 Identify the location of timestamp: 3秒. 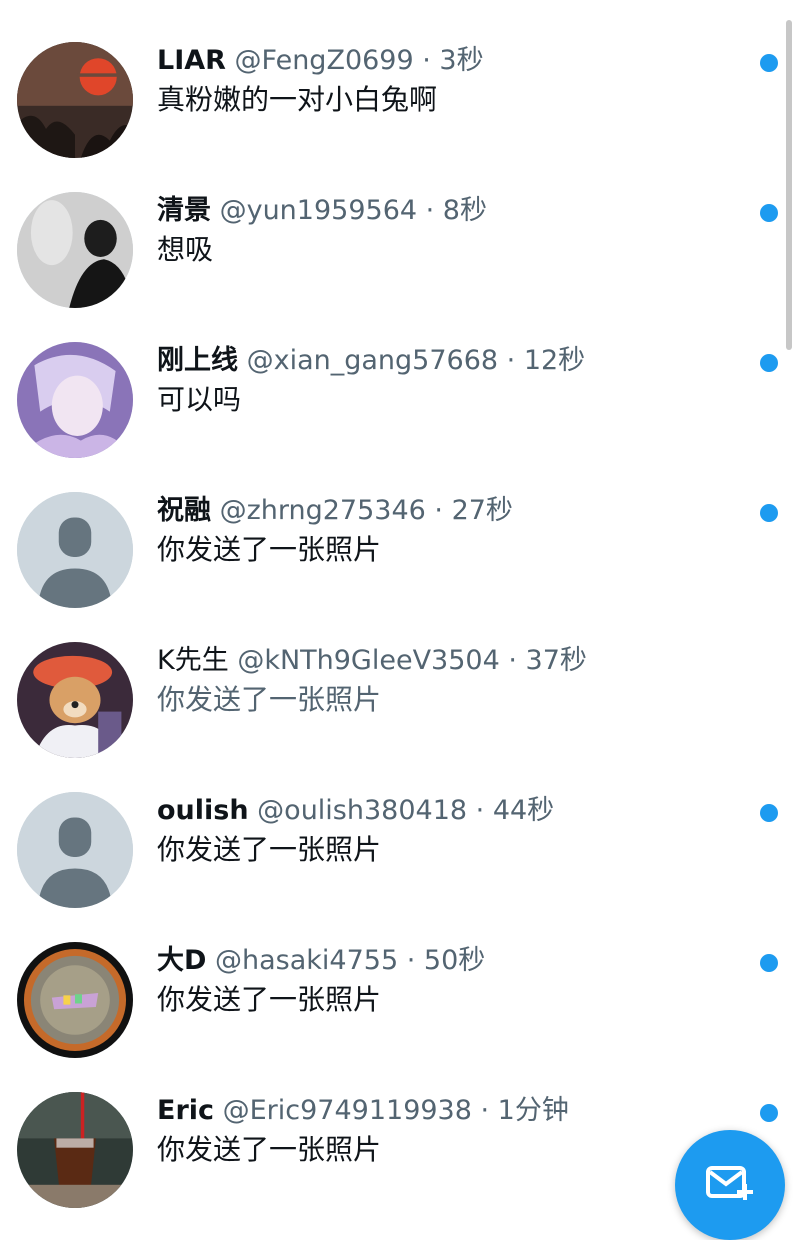
(461, 60).